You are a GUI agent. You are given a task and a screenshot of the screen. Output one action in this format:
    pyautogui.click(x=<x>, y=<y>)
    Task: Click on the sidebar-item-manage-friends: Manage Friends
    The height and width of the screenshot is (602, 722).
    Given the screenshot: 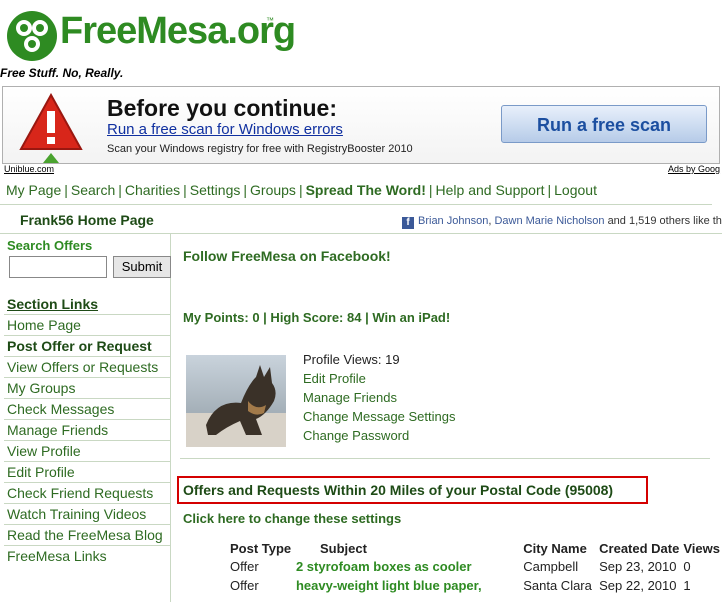 What is the action you would take?
    pyautogui.click(x=87, y=429)
    